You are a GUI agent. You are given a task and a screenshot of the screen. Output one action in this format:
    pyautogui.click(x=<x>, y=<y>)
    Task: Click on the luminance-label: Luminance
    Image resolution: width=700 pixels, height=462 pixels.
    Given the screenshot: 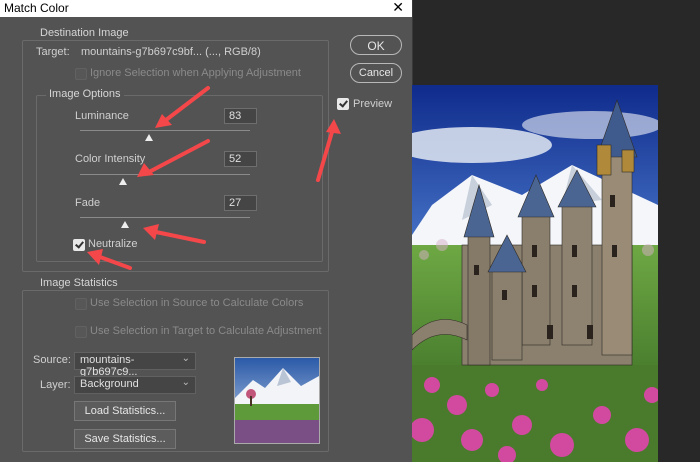 What is the action you would take?
    pyautogui.click(x=102, y=116)
    